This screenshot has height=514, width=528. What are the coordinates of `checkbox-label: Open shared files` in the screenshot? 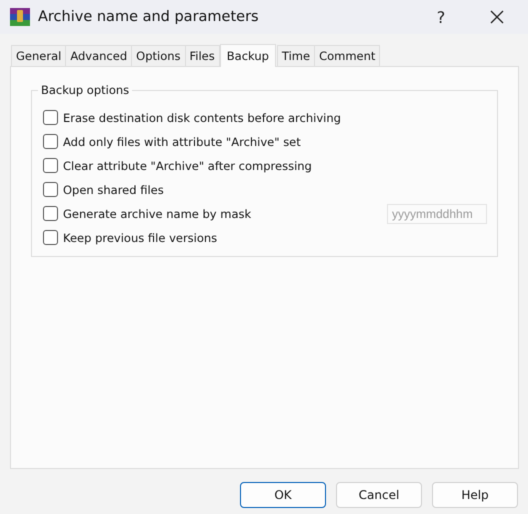 It's located at (113, 189).